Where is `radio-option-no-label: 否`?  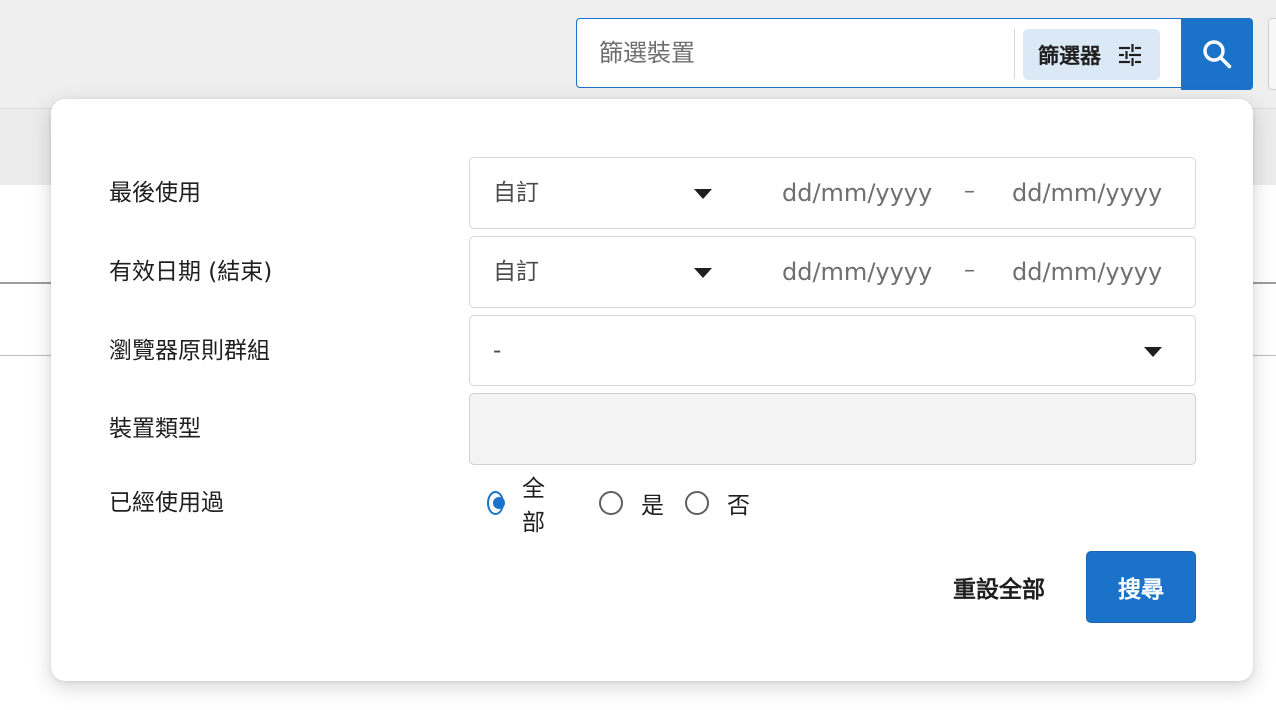
radio-option-no-label: 否 is located at coordinates (738, 506).